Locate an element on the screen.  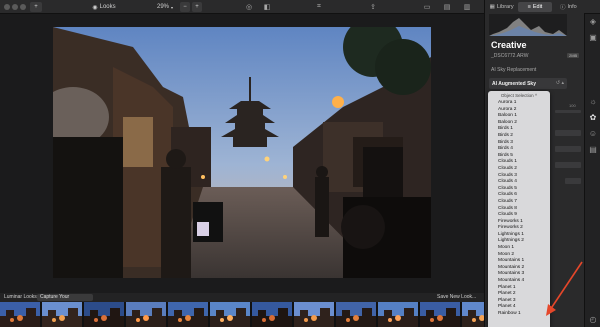
dropdown-item: Aurora 1 is located at coordinates (519, 103).